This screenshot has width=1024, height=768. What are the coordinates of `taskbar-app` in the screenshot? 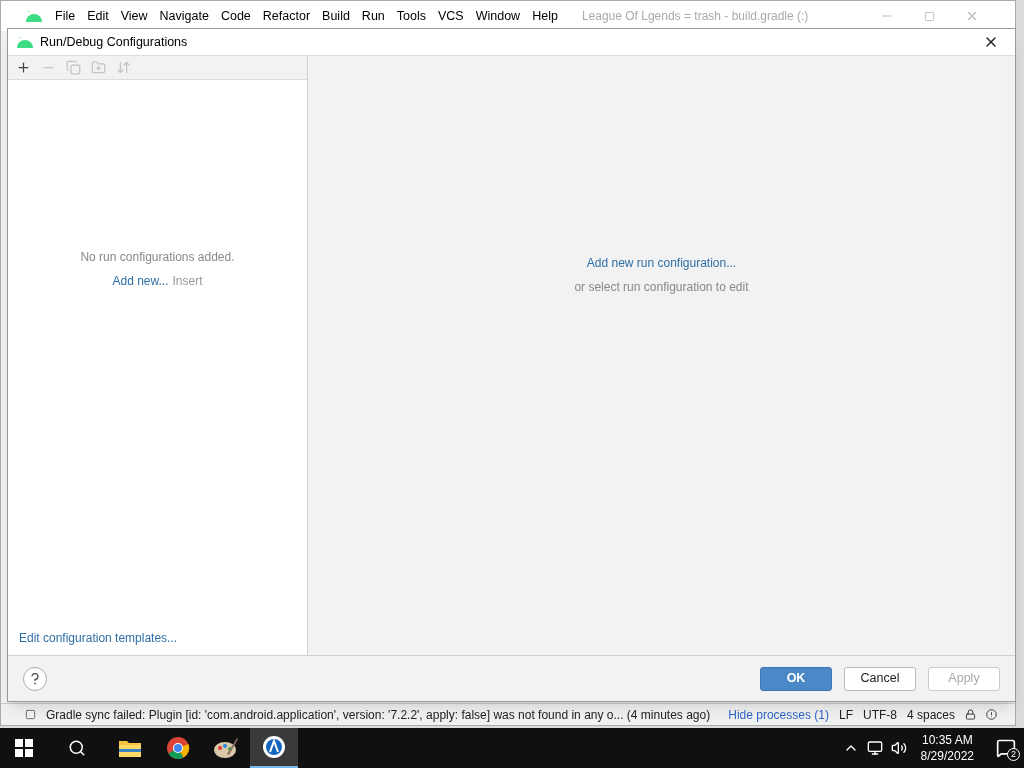 It's located at (274, 748).